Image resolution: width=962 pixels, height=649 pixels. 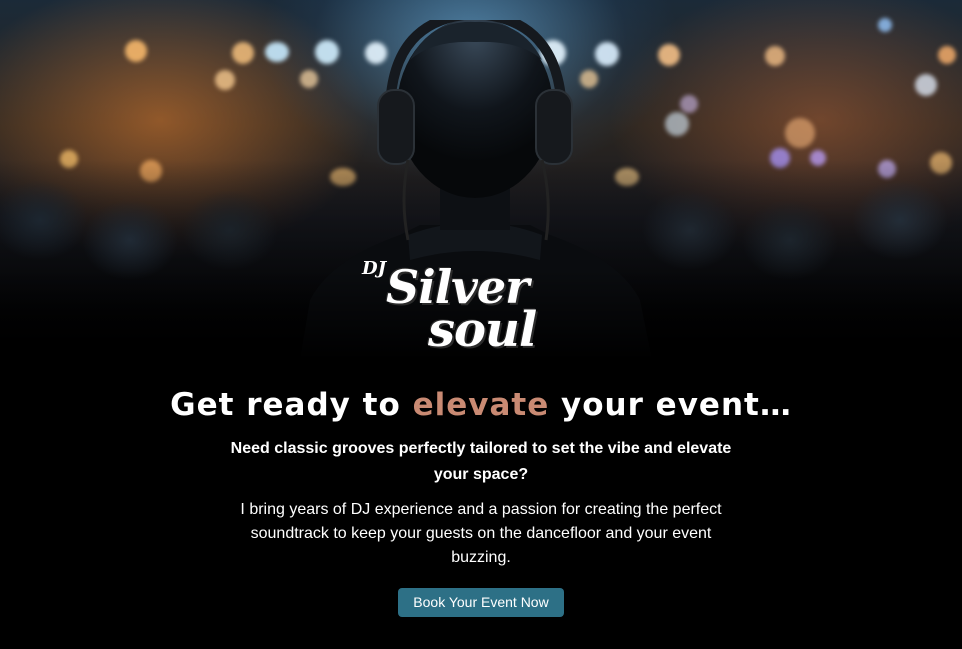 I want to click on book-event-button: Book Your Event Now, so click(x=481, y=602).